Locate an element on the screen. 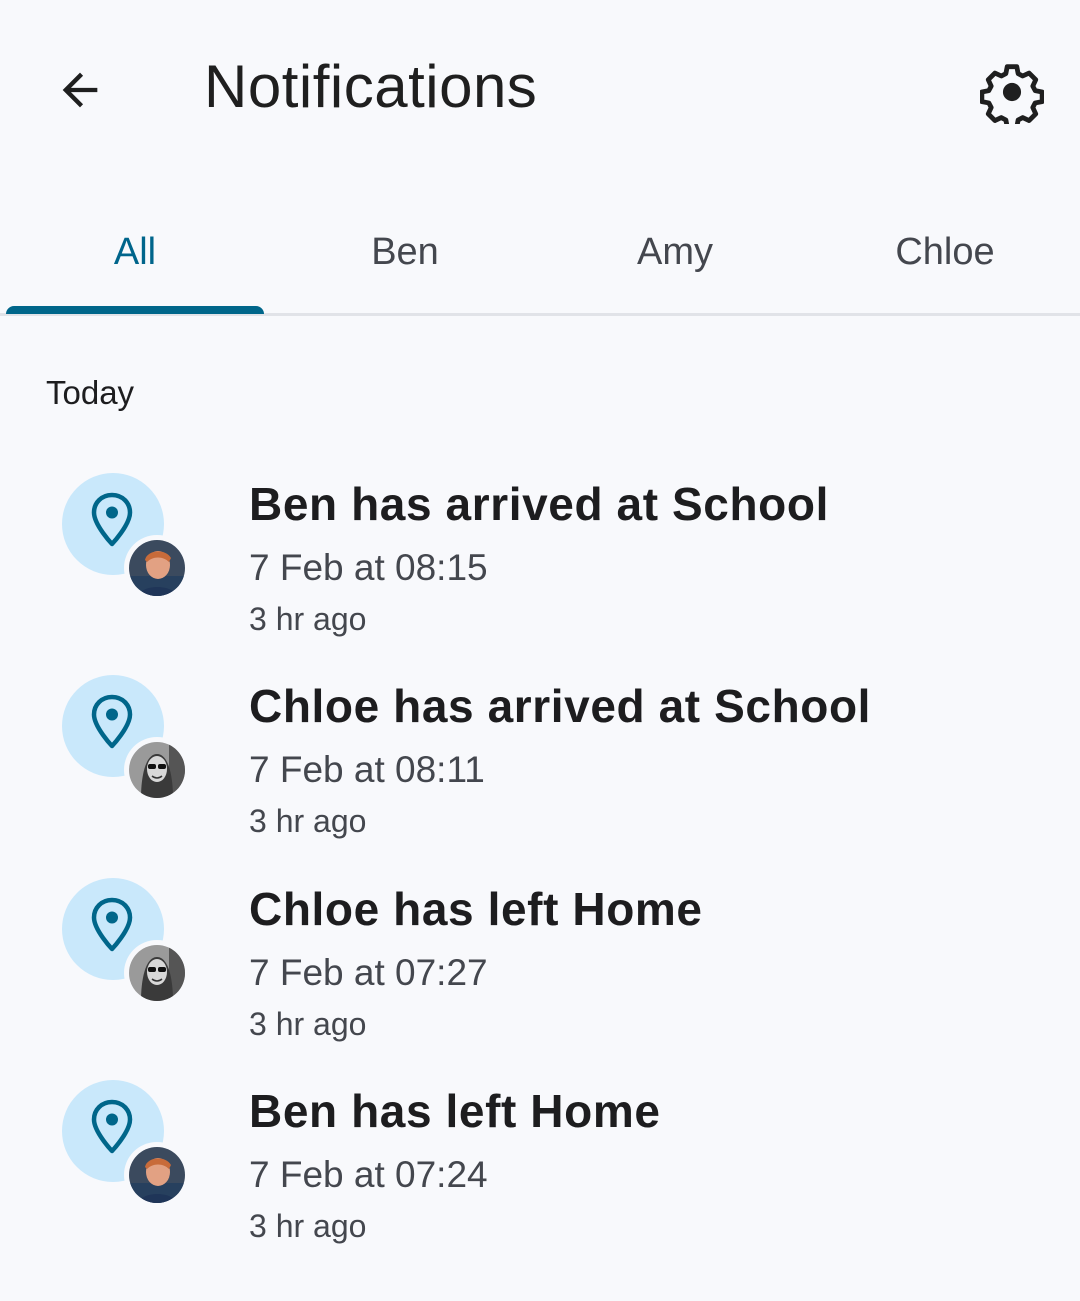  tab-ben: Ben is located at coordinates (405, 252).